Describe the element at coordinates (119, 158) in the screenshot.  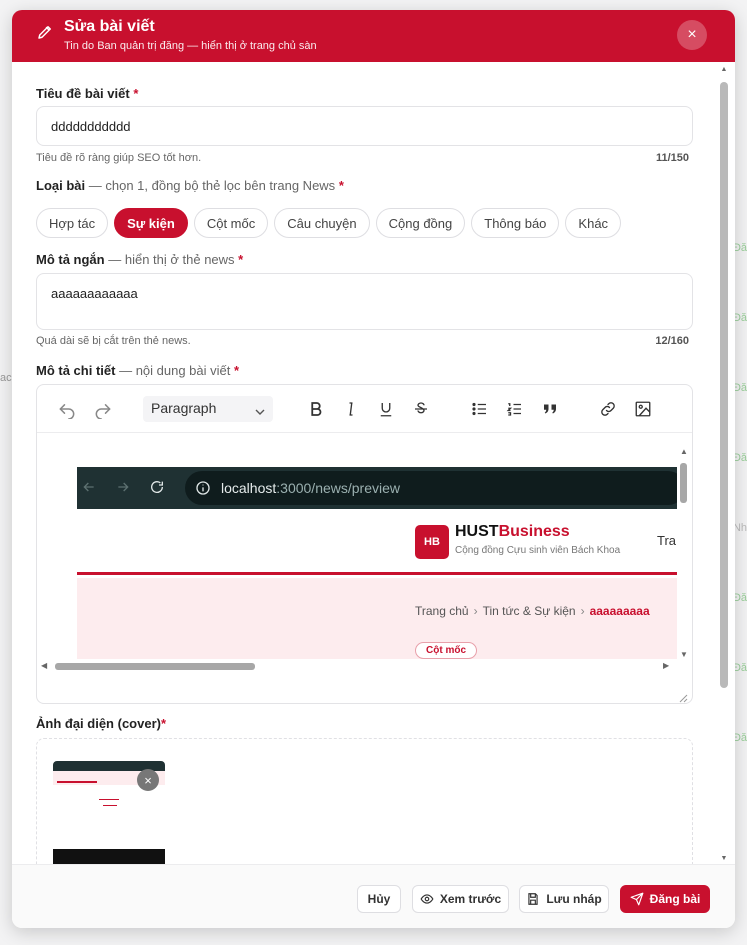
I see `title-hint: Tiêu đề rõ ràng giúp SEO tốt hơn.` at that location.